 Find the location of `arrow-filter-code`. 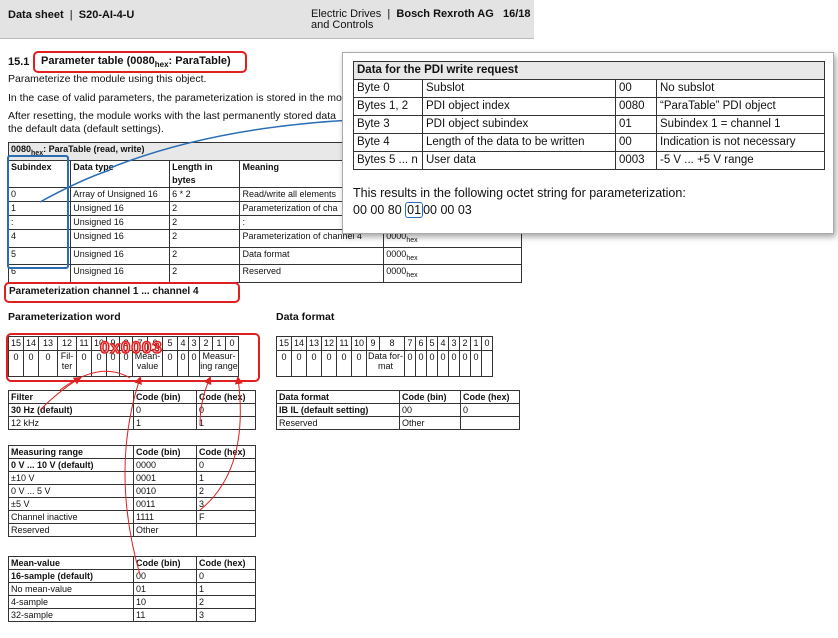

arrow-filter-code is located at coordinates (205, 401).